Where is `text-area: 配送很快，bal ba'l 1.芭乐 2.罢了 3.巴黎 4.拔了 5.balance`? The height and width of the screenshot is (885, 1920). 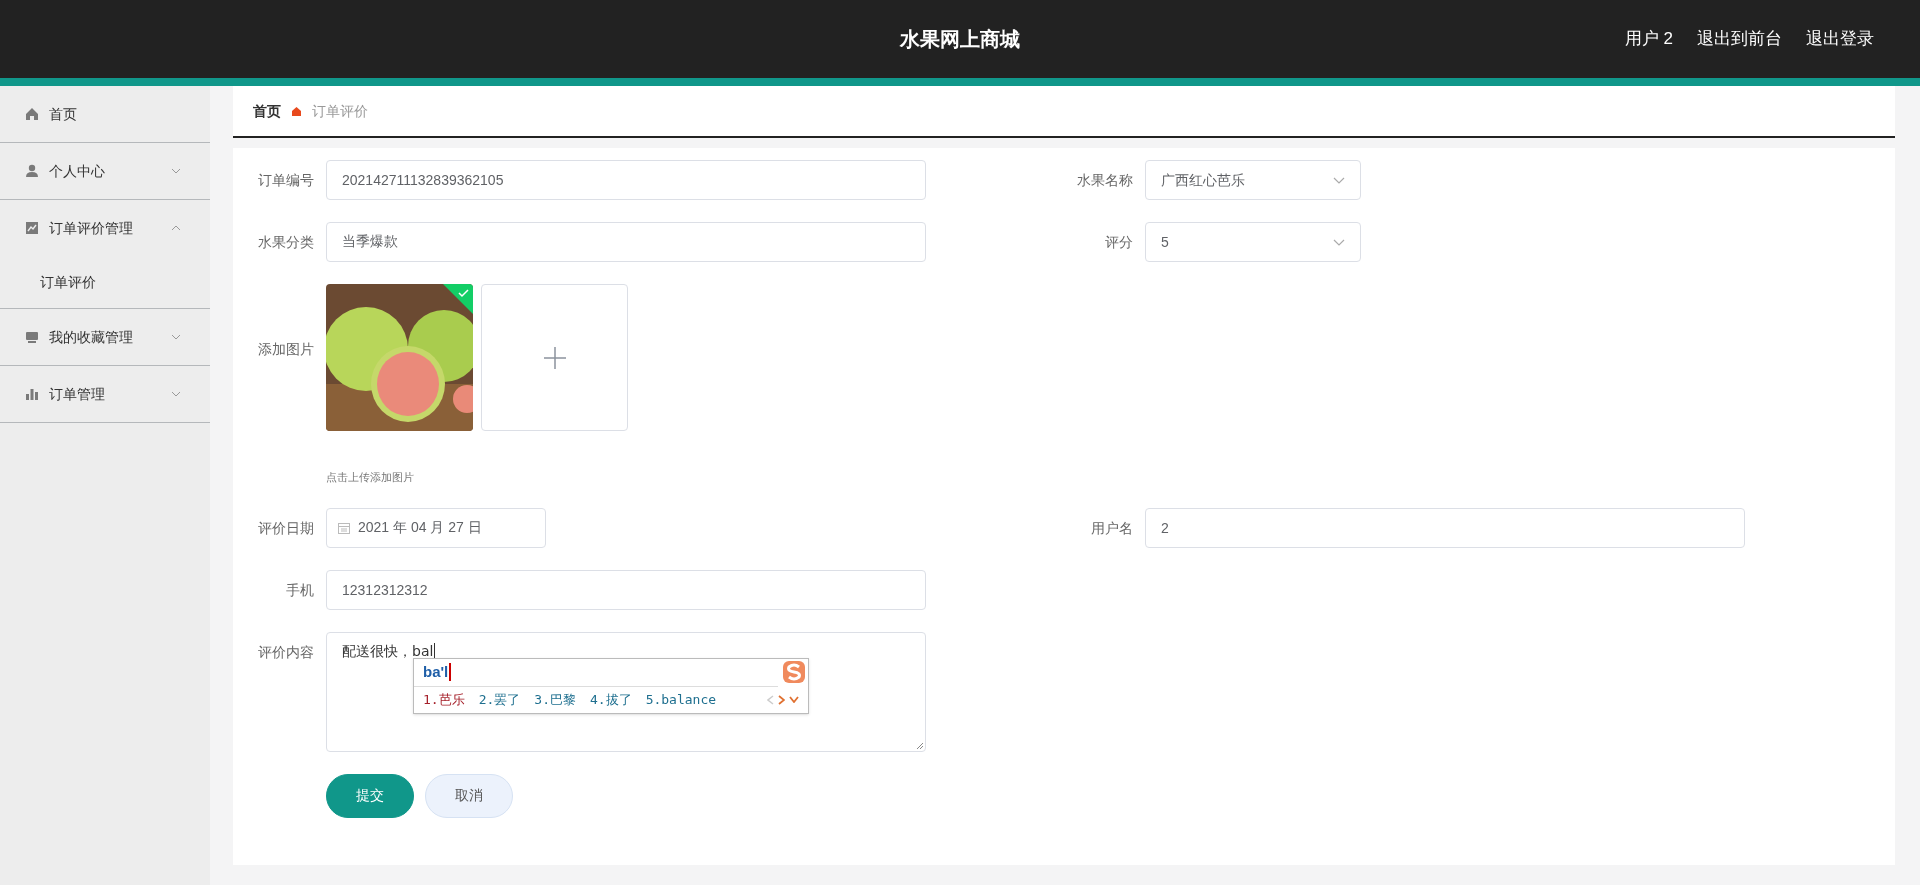
text-area: 配送很快，bal ba'l 1.芭乐 2.罢了 3.巴黎 4.拔了 5.balance is located at coordinates (626, 691).